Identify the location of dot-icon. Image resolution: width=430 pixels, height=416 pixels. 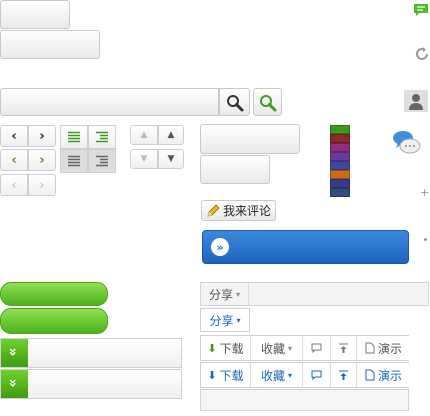
(425, 239).